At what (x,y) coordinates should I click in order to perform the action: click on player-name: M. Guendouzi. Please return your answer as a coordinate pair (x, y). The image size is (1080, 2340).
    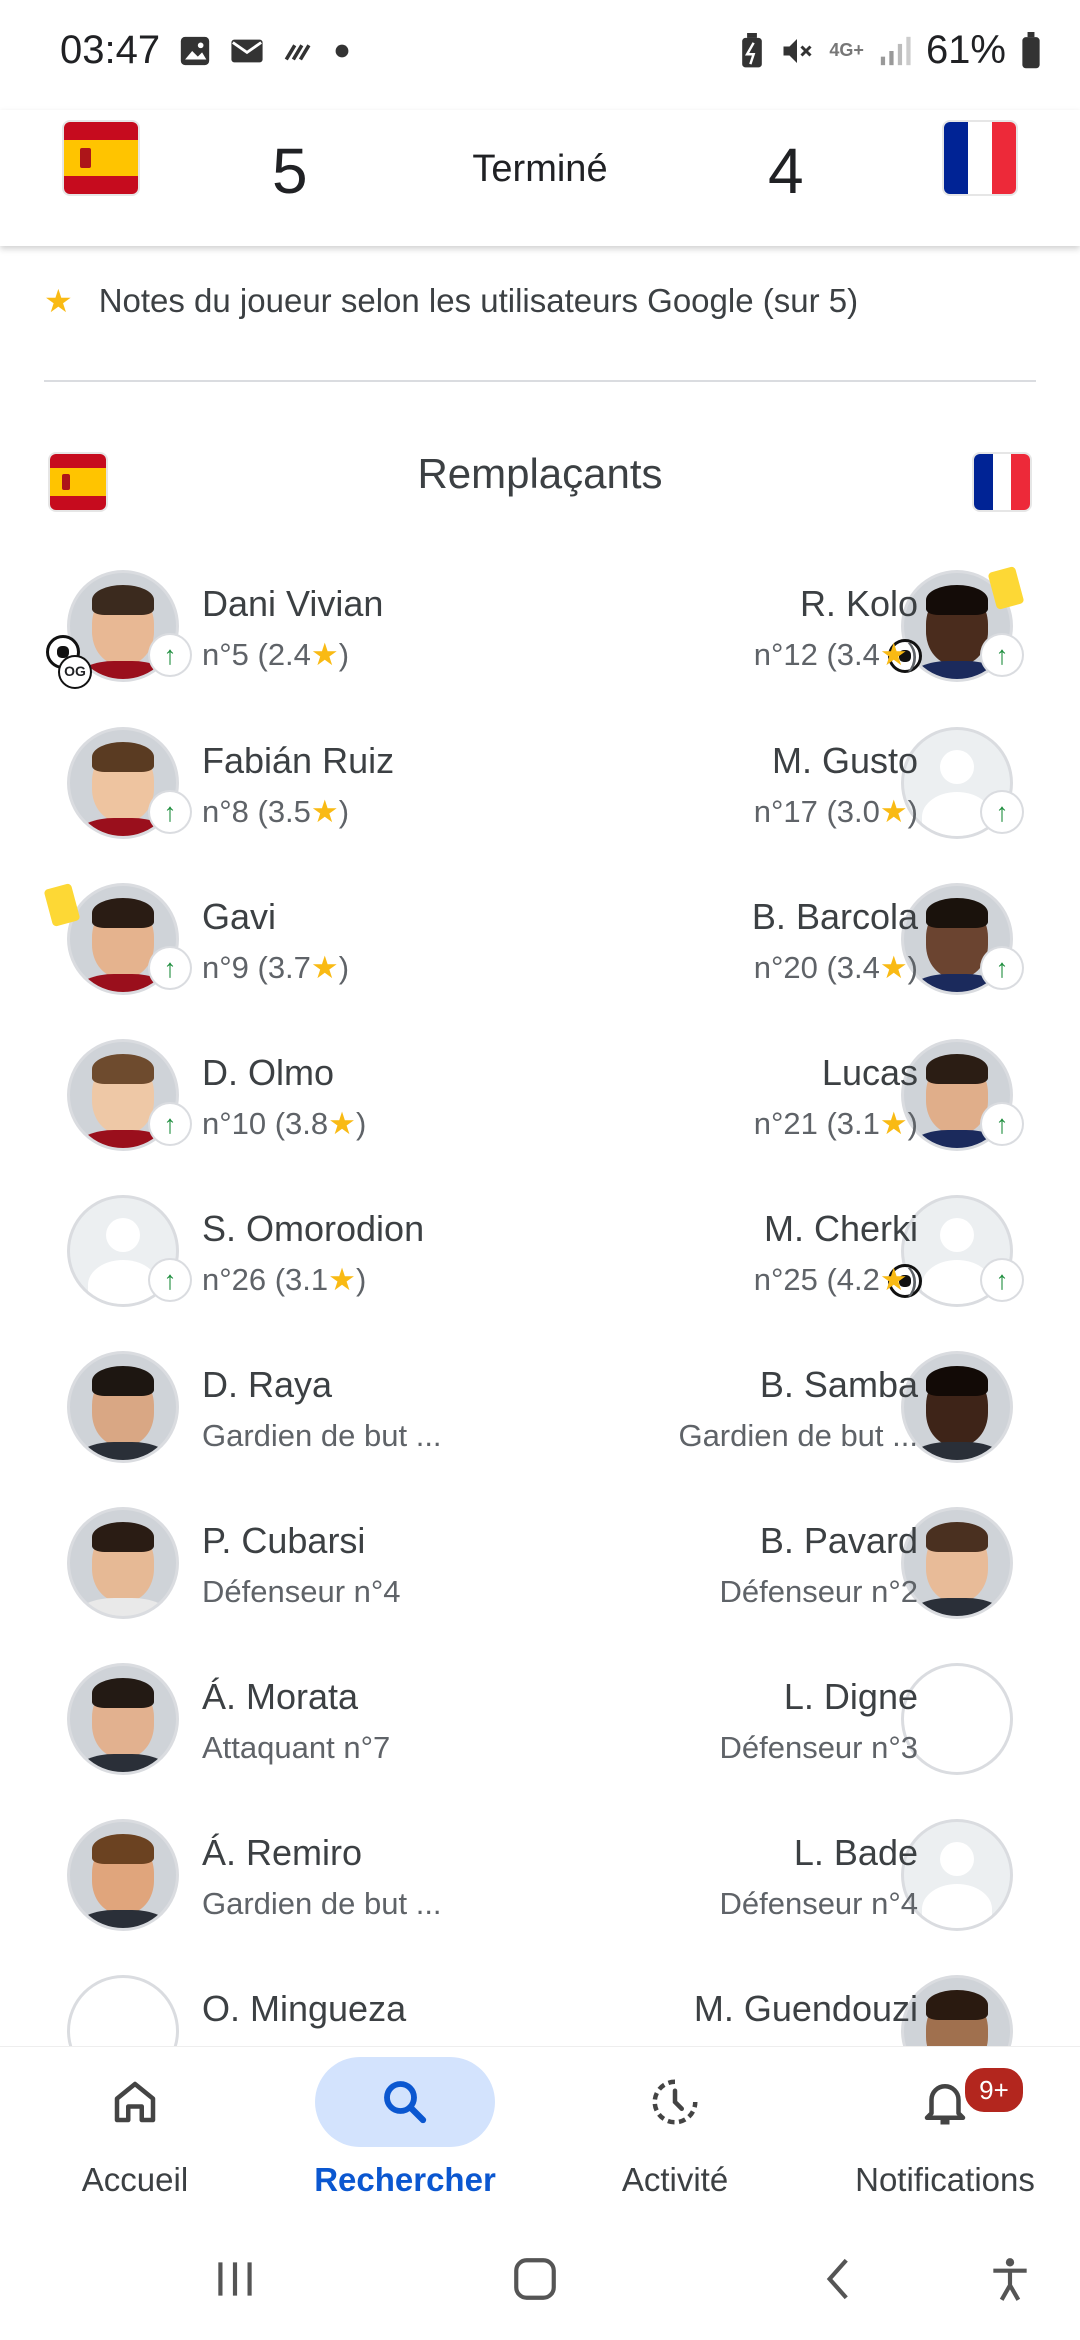
    Looking at the image, I should click on (805, 2008).